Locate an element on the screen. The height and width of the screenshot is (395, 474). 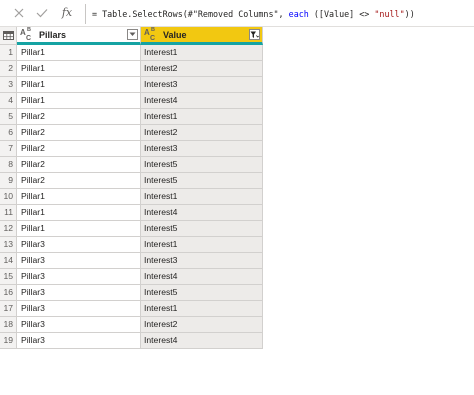
table-row: 10 Pillar1 Interest1 is located at coordinates (131, 197).